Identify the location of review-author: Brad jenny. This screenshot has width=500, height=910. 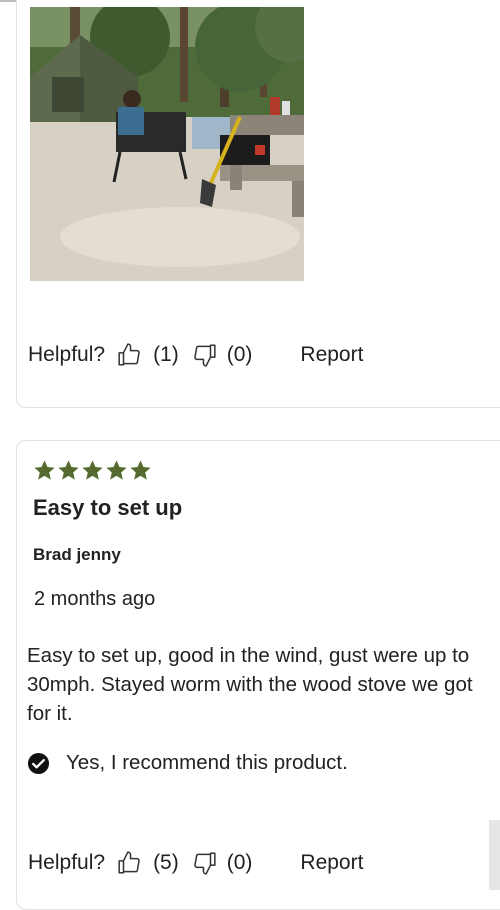
(77, 554).